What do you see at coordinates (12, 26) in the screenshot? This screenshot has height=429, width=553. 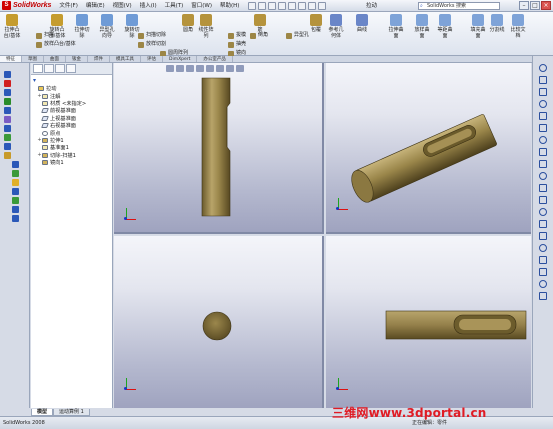 I see `command-button-0: 拉伸凸 台/基体` at bounding box center [12, 26].